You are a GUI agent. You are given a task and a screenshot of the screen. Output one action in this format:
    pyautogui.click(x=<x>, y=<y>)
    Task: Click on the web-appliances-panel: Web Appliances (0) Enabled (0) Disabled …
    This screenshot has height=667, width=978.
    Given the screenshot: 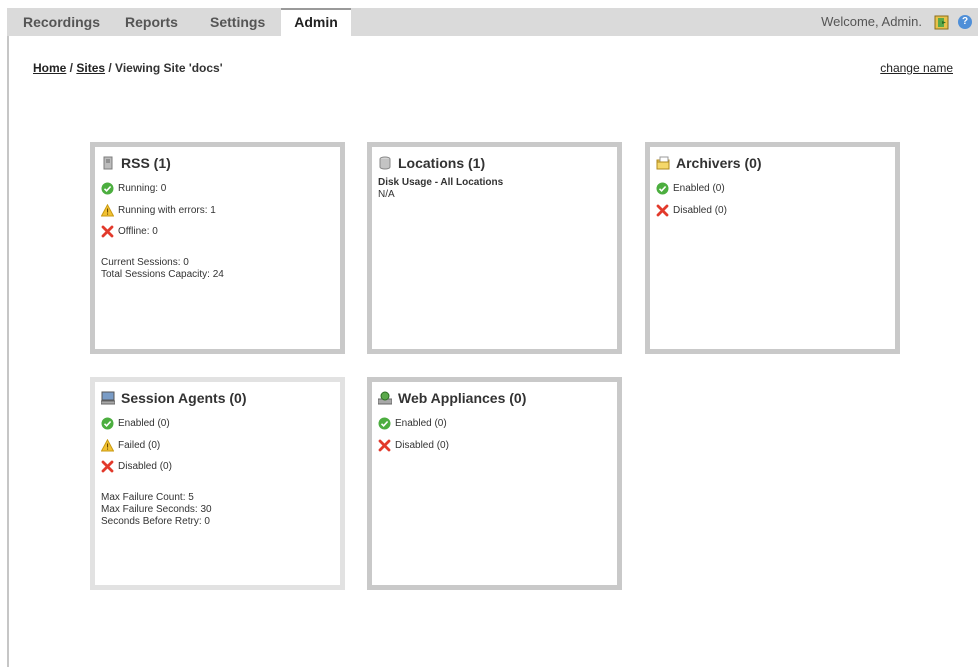 What is the action you would take?
    pyautogui.click(x=494, y=483)
    